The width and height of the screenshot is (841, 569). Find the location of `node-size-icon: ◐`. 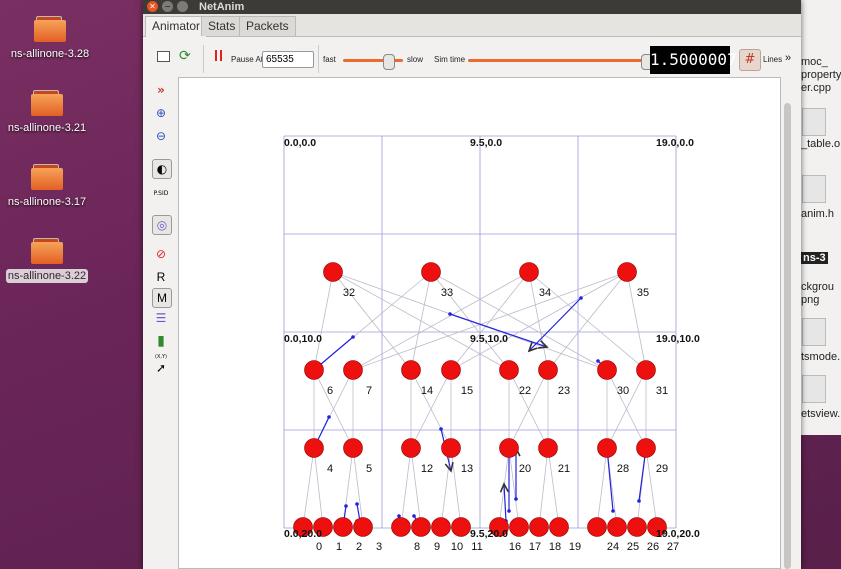

node-size-icon: ◐ is located at coordinates (162, 169).